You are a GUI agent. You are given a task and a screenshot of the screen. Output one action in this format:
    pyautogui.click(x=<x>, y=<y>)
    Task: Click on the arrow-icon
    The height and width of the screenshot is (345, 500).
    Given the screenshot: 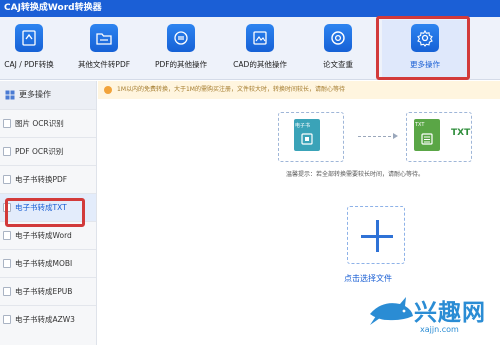 What is the action you would take?
    pyautogui.click(x=378, y=136)
    